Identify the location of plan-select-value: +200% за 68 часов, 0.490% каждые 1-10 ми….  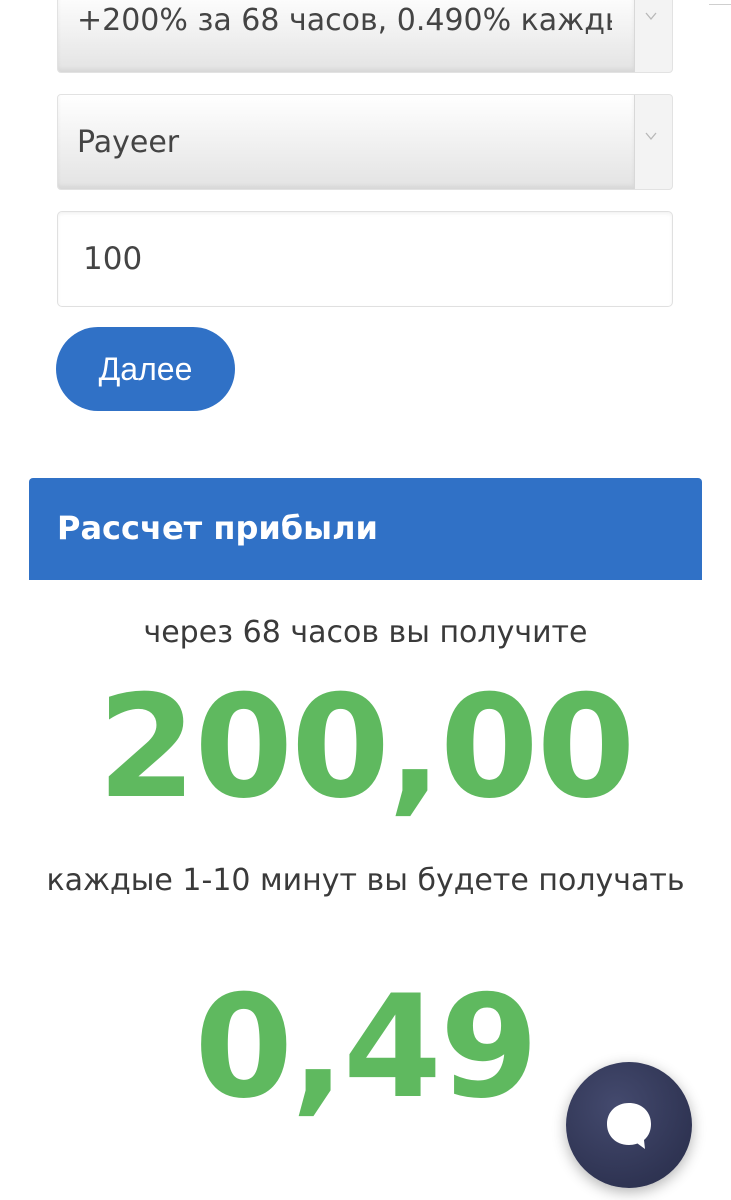
(344, 20).